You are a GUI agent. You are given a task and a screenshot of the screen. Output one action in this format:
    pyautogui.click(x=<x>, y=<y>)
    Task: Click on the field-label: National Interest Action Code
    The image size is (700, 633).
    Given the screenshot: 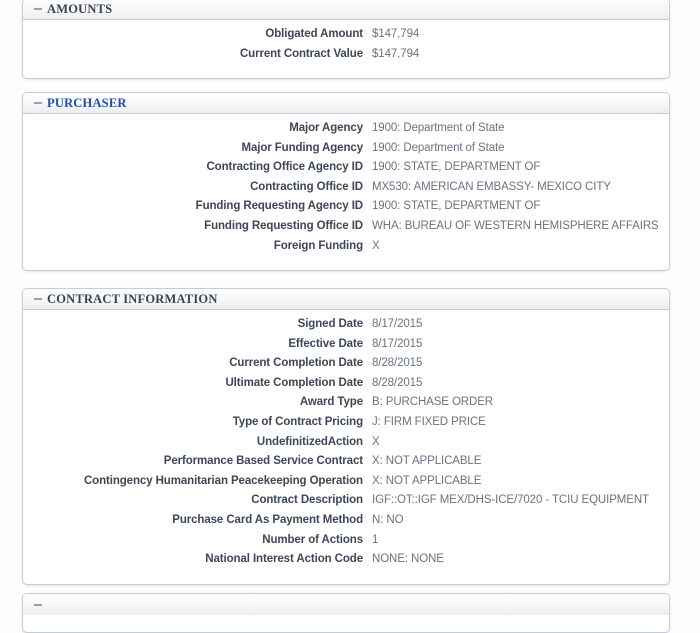 What is the action you would take?
    pyautogui.click(x=284, y=559)
    